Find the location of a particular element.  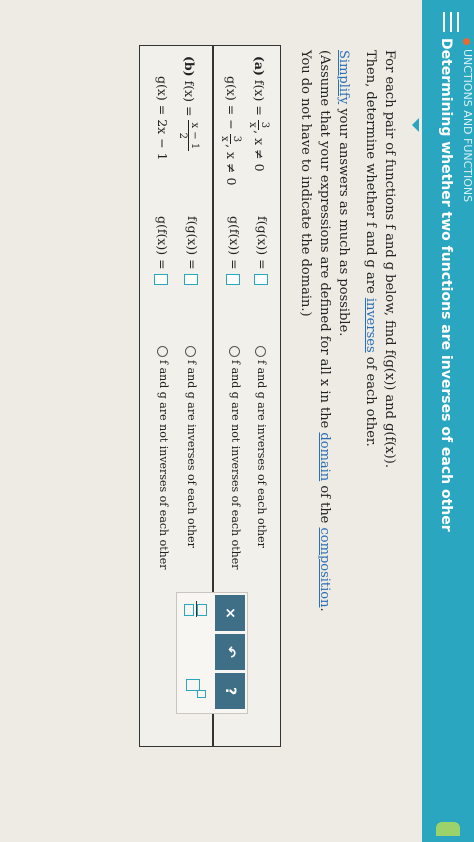

fraction-button is located at coordinates (196, 609).